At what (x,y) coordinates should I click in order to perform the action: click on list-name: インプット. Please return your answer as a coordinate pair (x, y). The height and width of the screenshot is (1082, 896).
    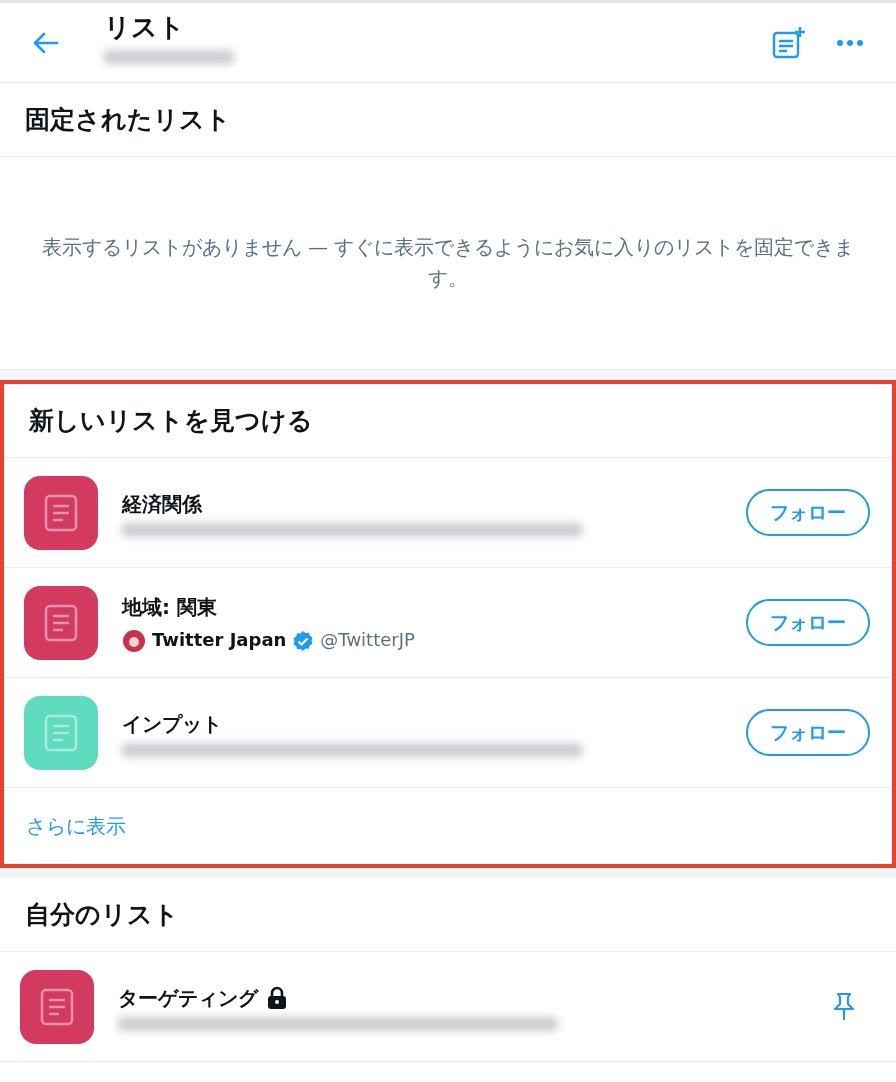
    Looking at the image, I should click on (172, 723).